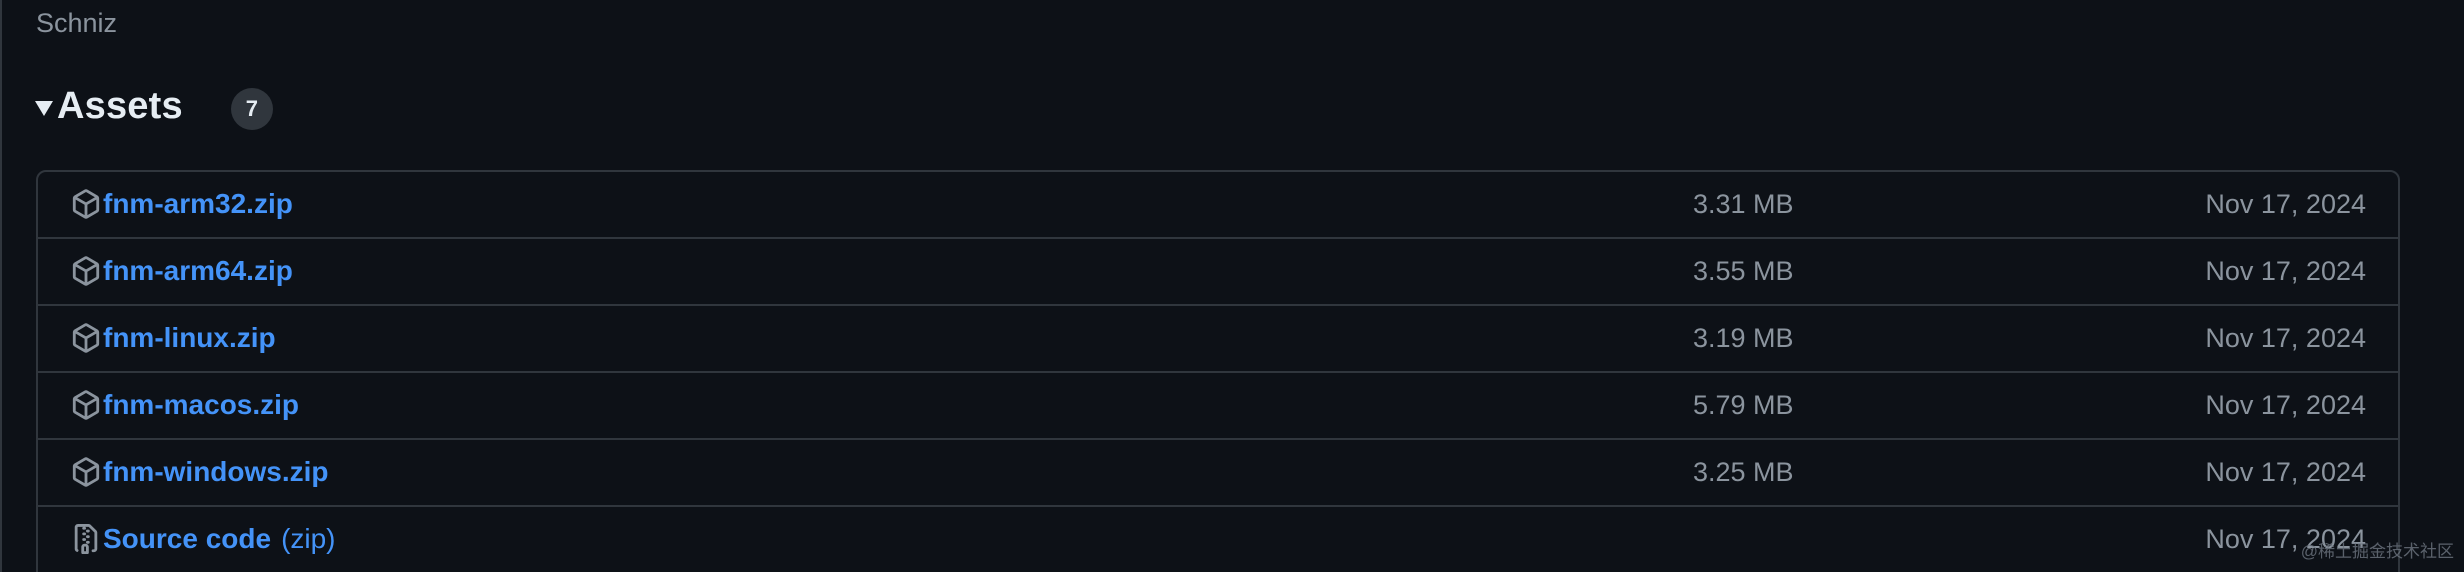 Image resolution: width=2464 pixels, height=572 pixels. What do you see at coordinates (1218, 406) in the screenshot?
I see `asset-row: fnm-macos.zip 5.79 MB Nov 17, 2024` at bounding box center [1218, 406].